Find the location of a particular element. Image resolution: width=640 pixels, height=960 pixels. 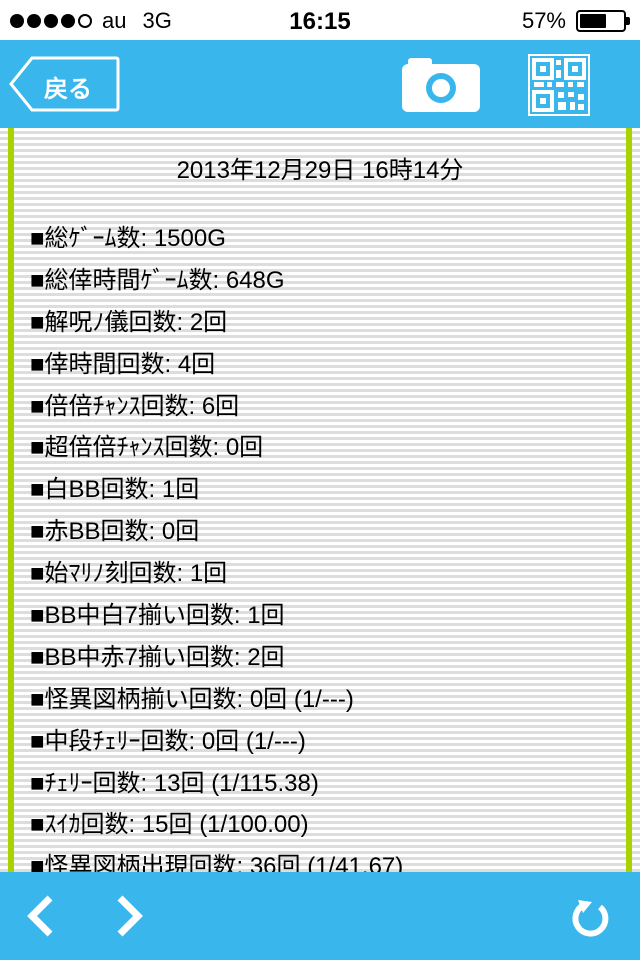

stat-item: ■赤BB回数: 0回 is located at coordinates (115, 532).